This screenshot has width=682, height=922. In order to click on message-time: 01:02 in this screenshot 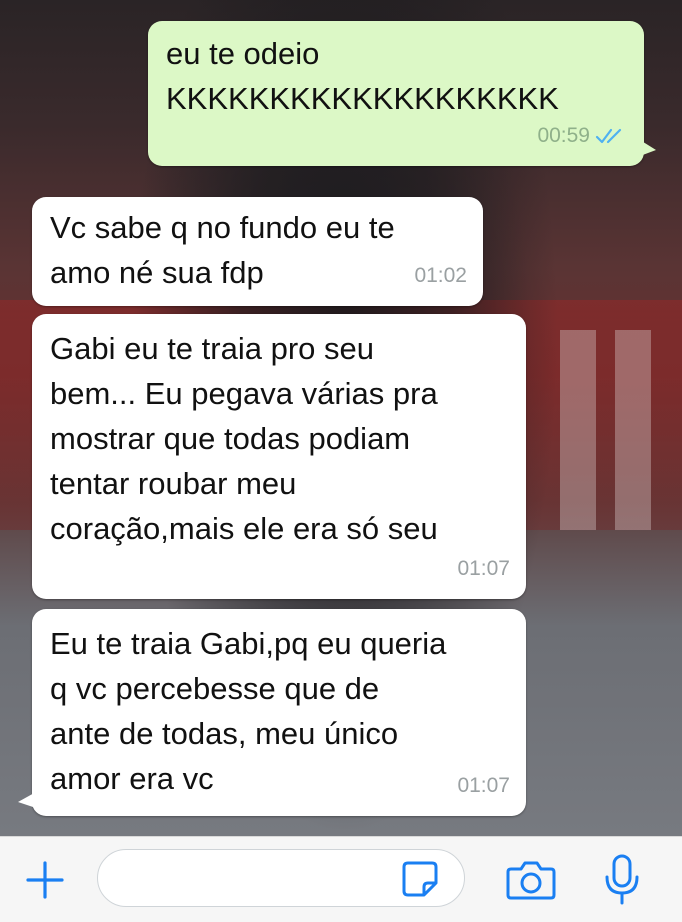, I will do `click(440, 275)`.